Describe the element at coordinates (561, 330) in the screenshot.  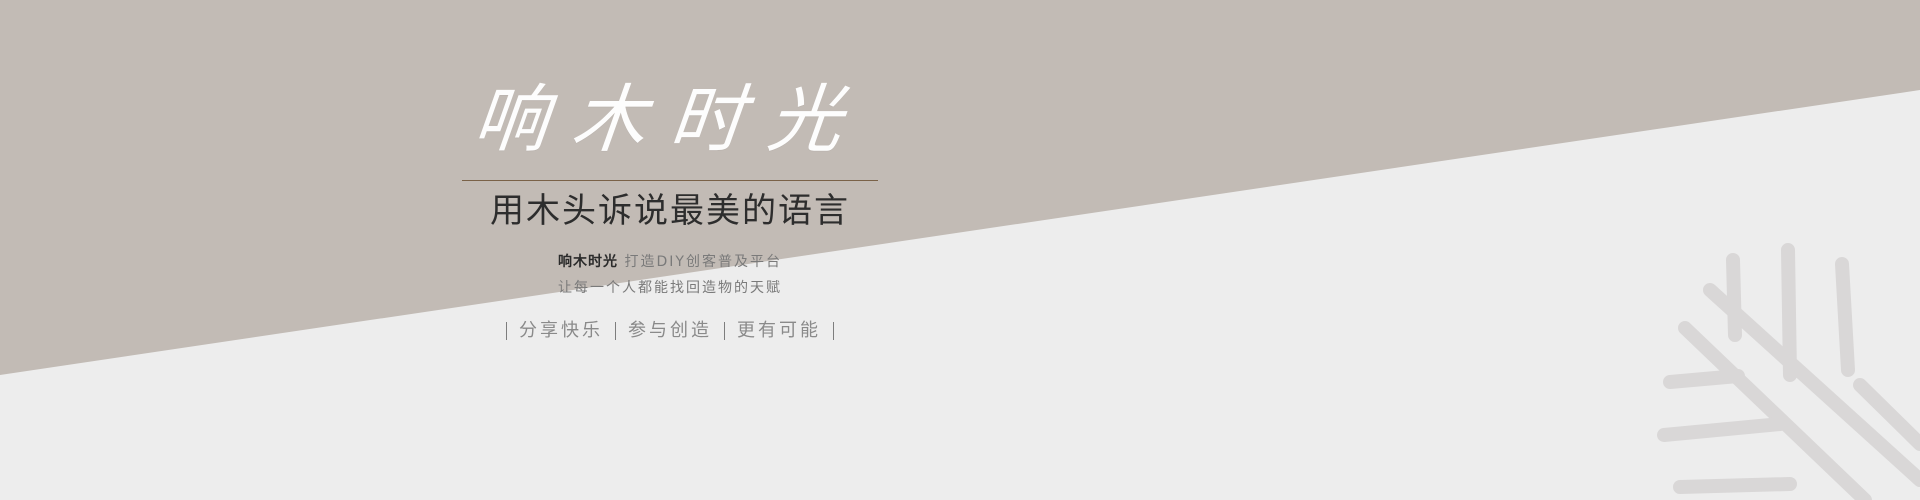
I see `tag-share-joy: 分享快乐` at that location.